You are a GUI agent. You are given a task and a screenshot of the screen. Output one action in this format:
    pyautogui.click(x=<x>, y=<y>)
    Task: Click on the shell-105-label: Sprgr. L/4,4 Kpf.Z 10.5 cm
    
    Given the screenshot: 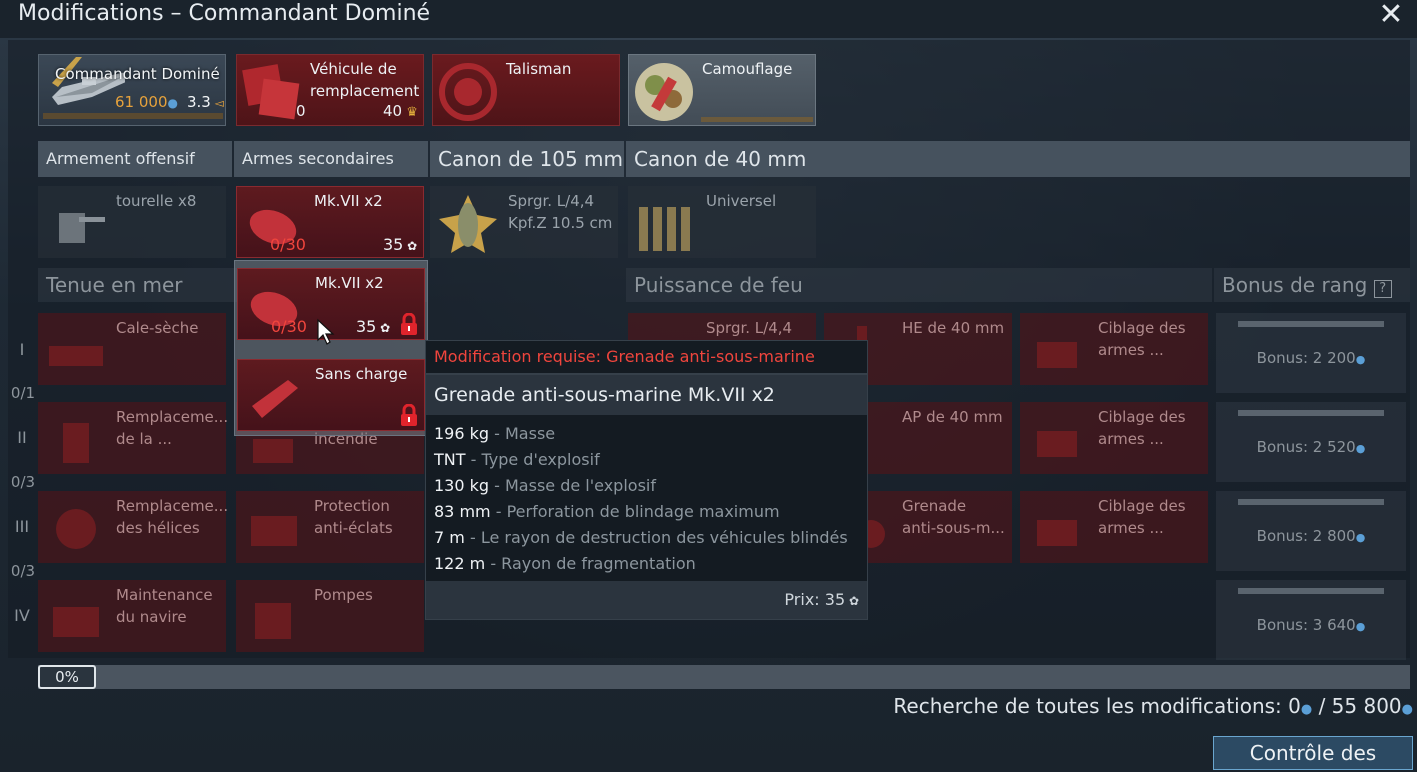 What is the action you would take?
    pyautogui.click(x=560, y=212)
    